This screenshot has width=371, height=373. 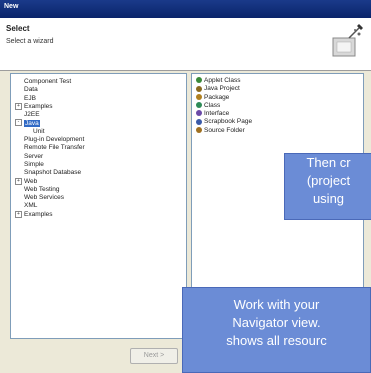 What do you see at coordinates (11, 6) in the screenshot?
I see `window-title: New` at bounding box center [11, 6].